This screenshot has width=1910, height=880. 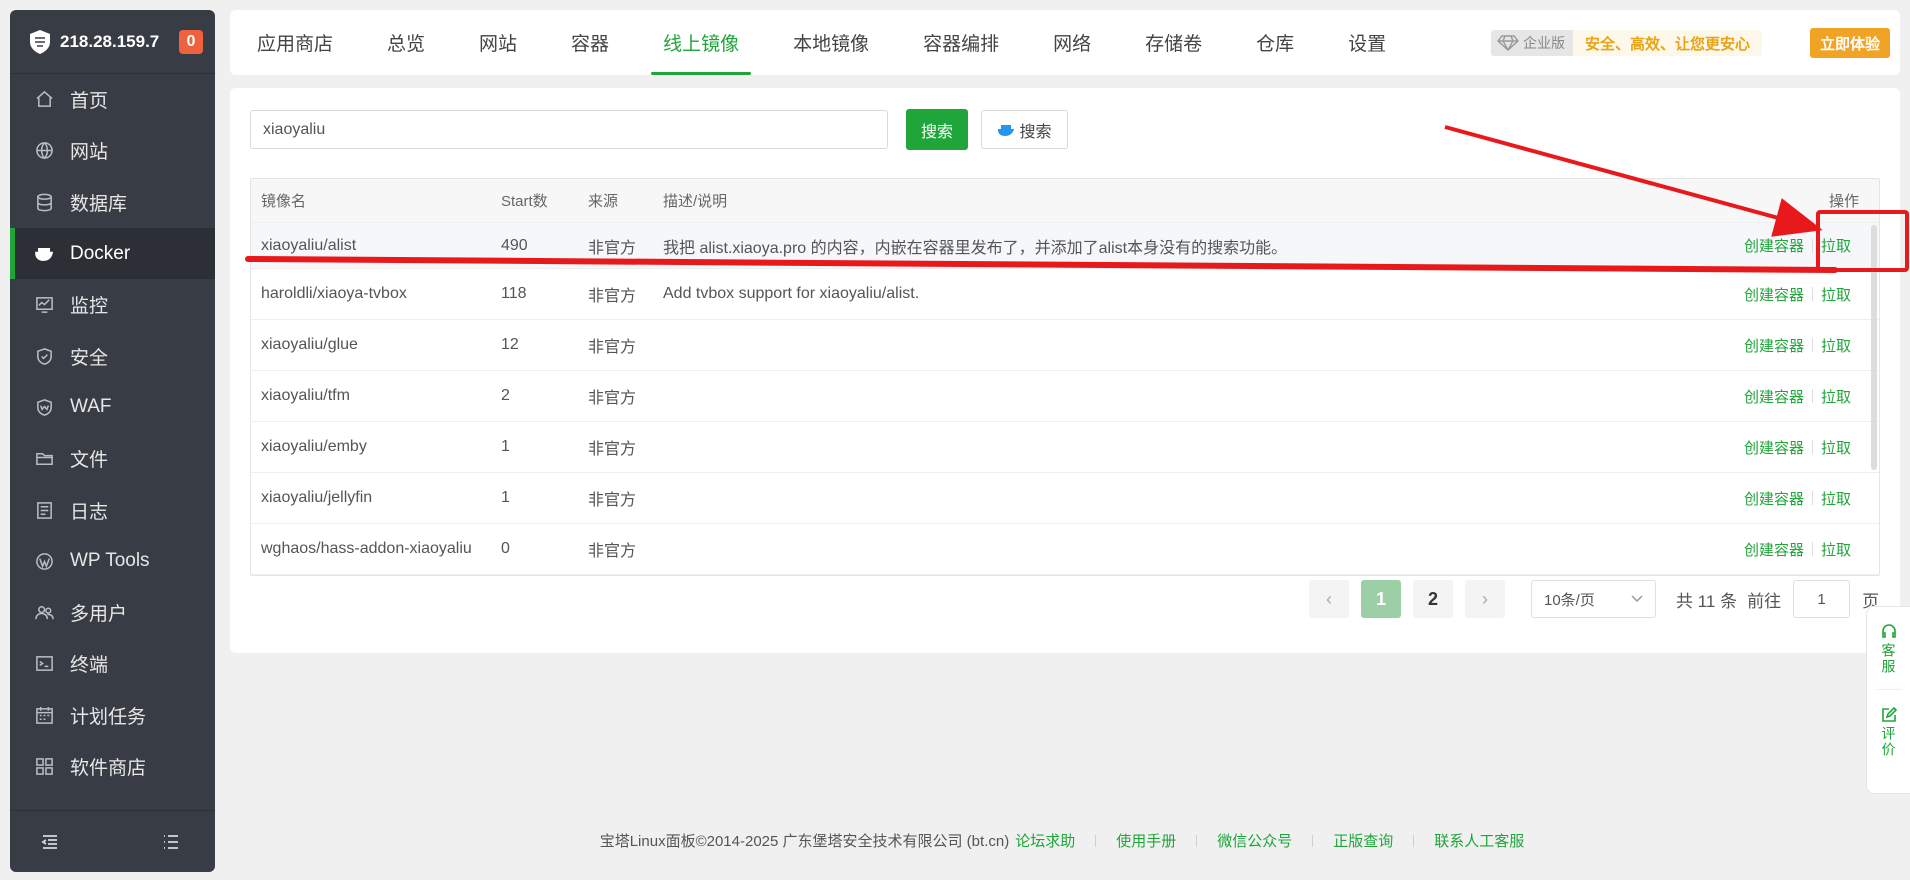 I want to click on page-size-select: 10条/页, so click(x=1593, y=599).